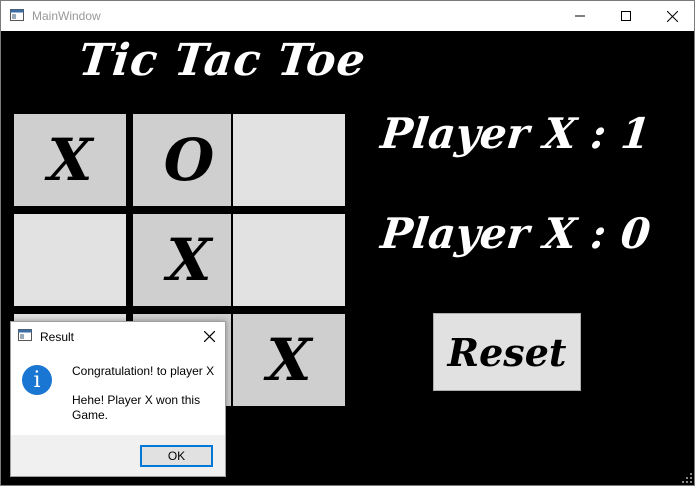 Image resolution: width=695 pixels, height=486 pixels. Describe the element at coordinates (687, 478) in the screenshot. I see `resize-grip-icon` at that location.